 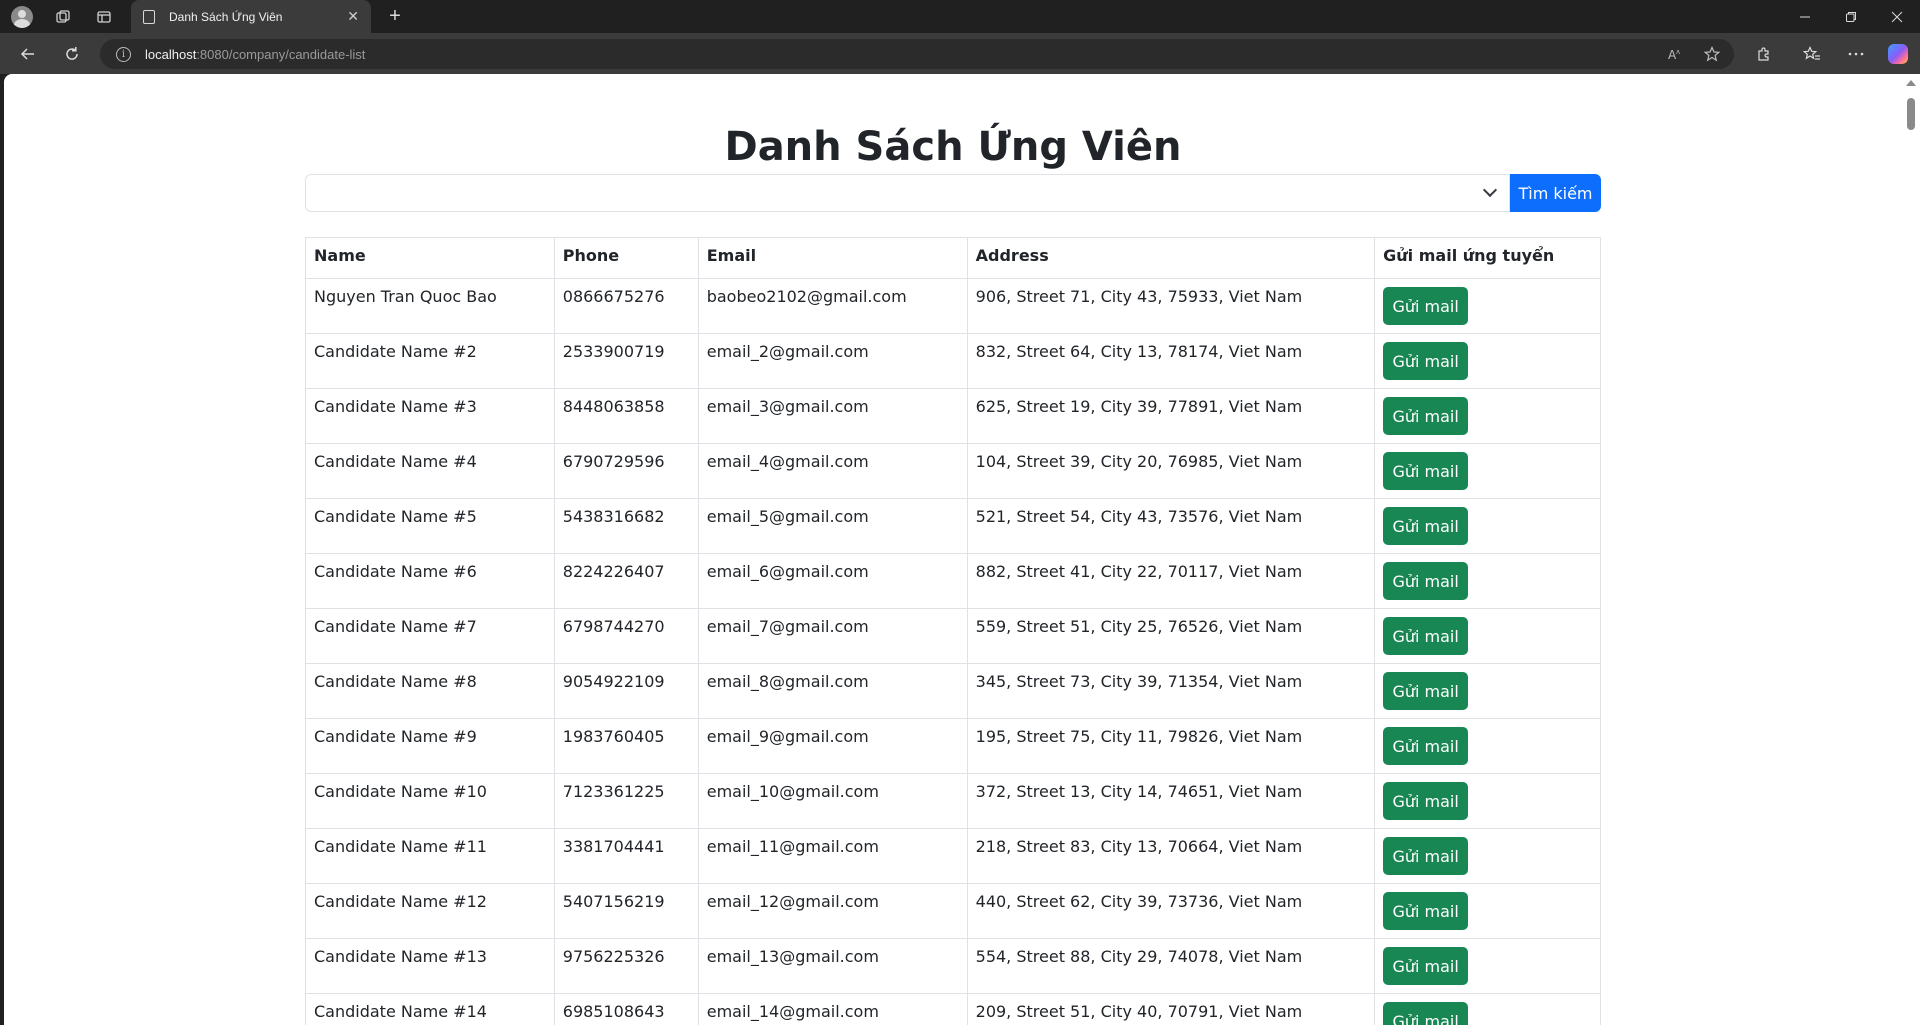 What do you see at coordinates (1911, 114) in the screenshot?
I see `scroll-thumb` at bounding box center [1911, 114].